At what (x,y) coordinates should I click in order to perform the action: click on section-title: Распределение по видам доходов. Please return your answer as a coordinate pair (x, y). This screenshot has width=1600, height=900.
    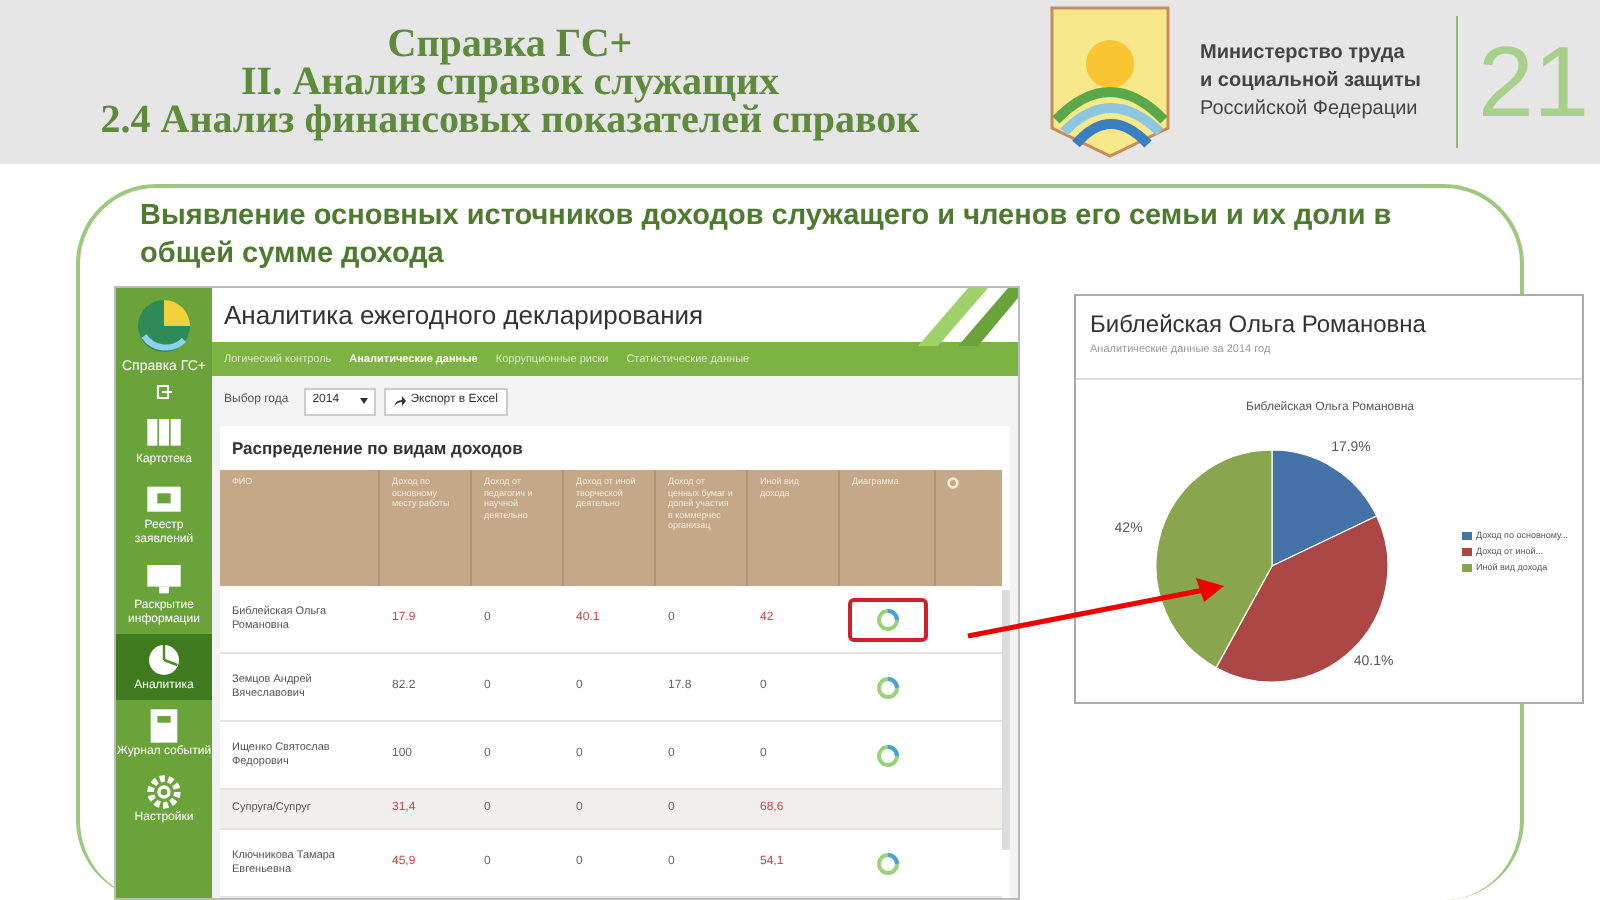
    Looking at the image, I should click on (377, 448).